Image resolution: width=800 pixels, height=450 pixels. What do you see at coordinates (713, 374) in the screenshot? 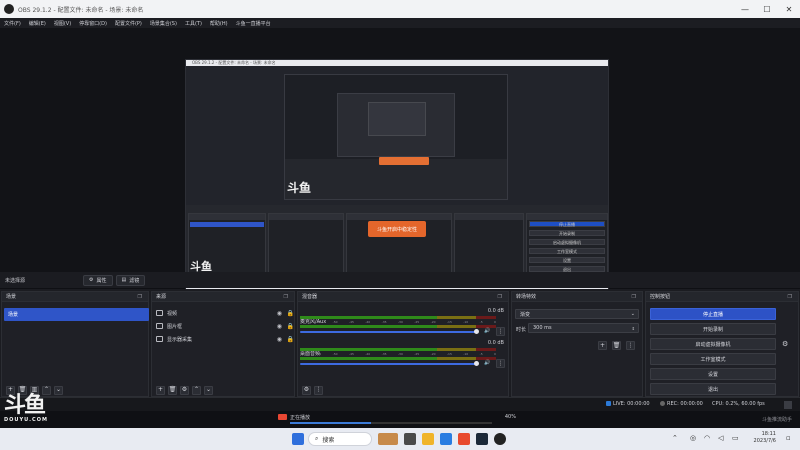
I see `settings-button: 设置` at bounding box center [713, 374].